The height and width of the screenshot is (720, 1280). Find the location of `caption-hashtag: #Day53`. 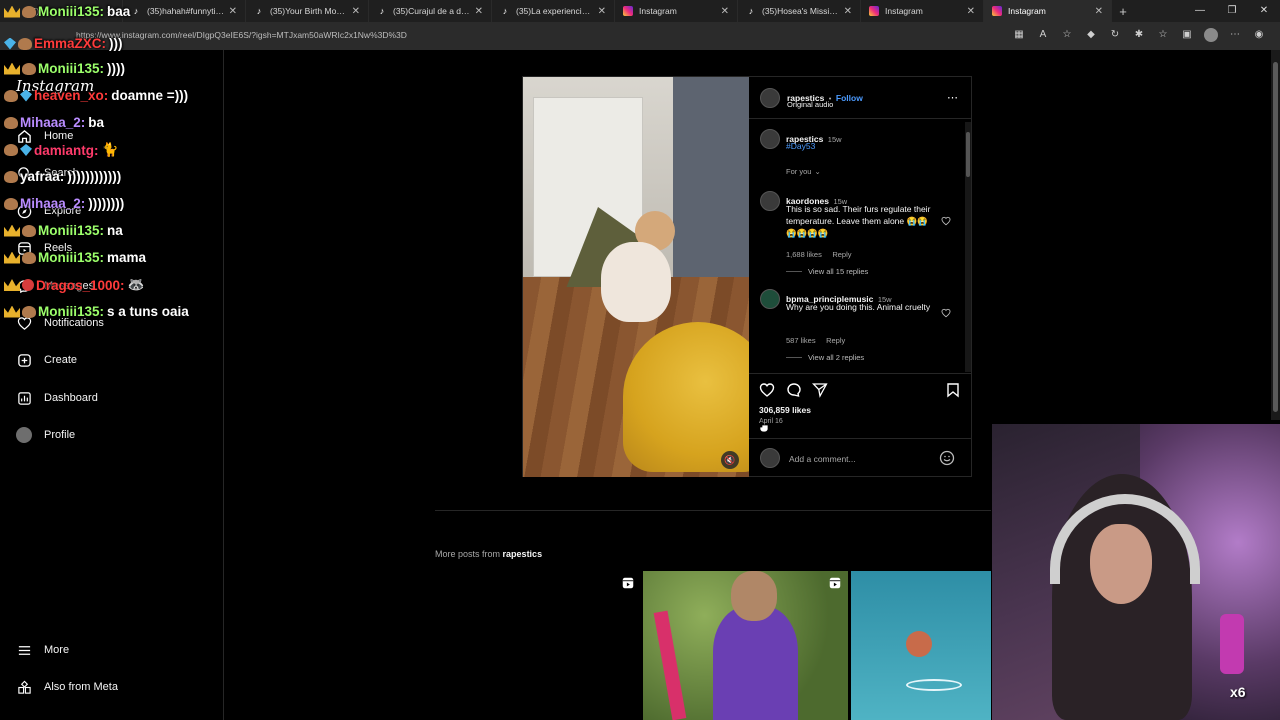

caption-hashtag: #Day53 is located at coordinates (800, 146).